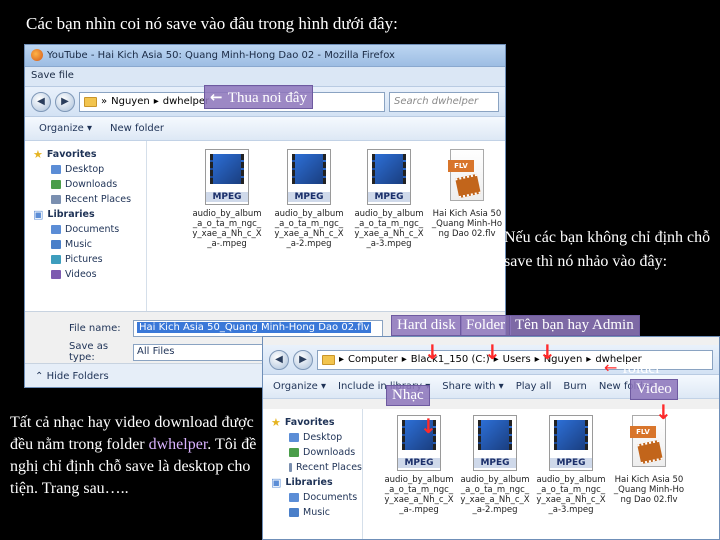  What do you see at coordinates (632, 367) in the screenshot?
I see `label-folder: ← folder` at bounding box center [632, 367].